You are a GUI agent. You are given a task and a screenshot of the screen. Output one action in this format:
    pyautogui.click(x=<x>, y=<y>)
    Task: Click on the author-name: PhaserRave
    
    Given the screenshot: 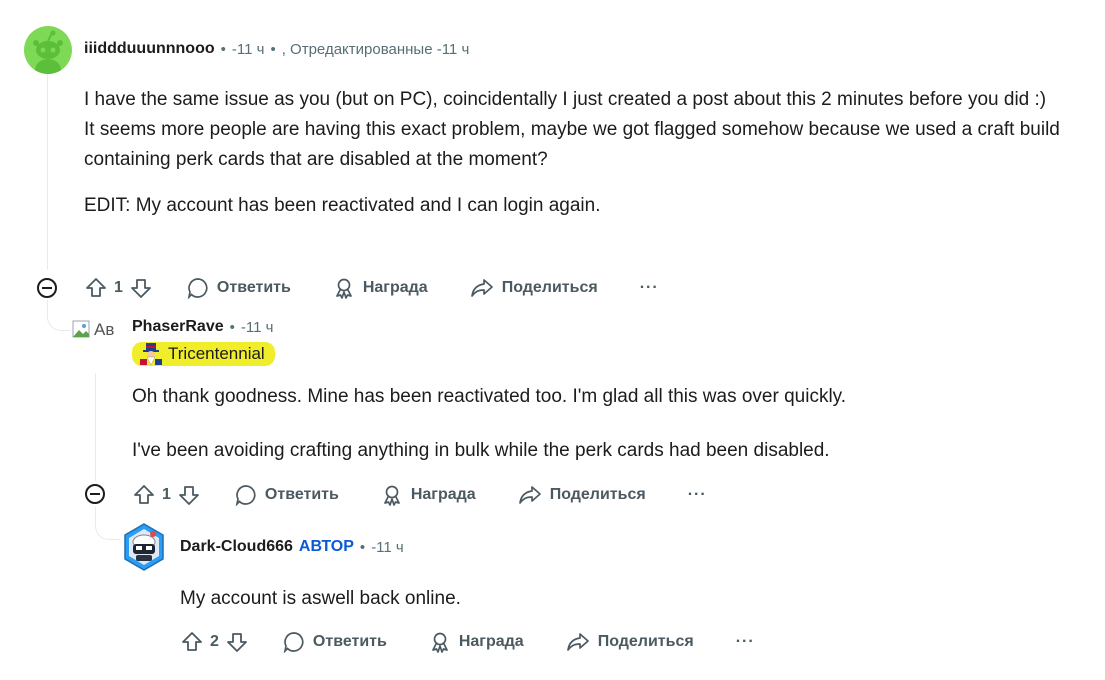 What is the action you would take?
    pyautogui.click(x=178, y=327)
    